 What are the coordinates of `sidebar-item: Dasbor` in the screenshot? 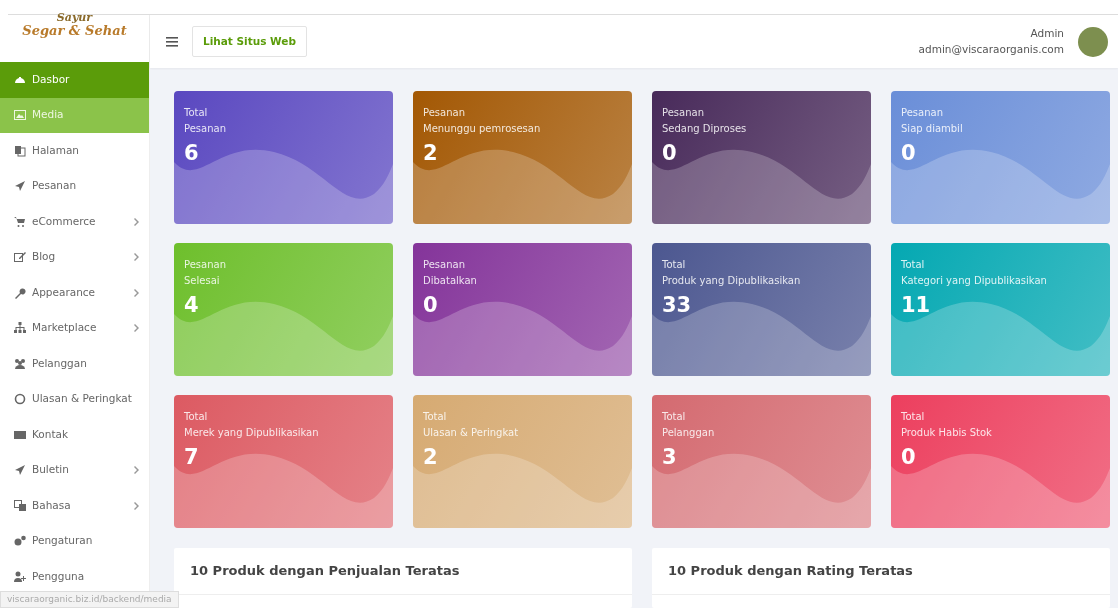 It's located at (74, 80).